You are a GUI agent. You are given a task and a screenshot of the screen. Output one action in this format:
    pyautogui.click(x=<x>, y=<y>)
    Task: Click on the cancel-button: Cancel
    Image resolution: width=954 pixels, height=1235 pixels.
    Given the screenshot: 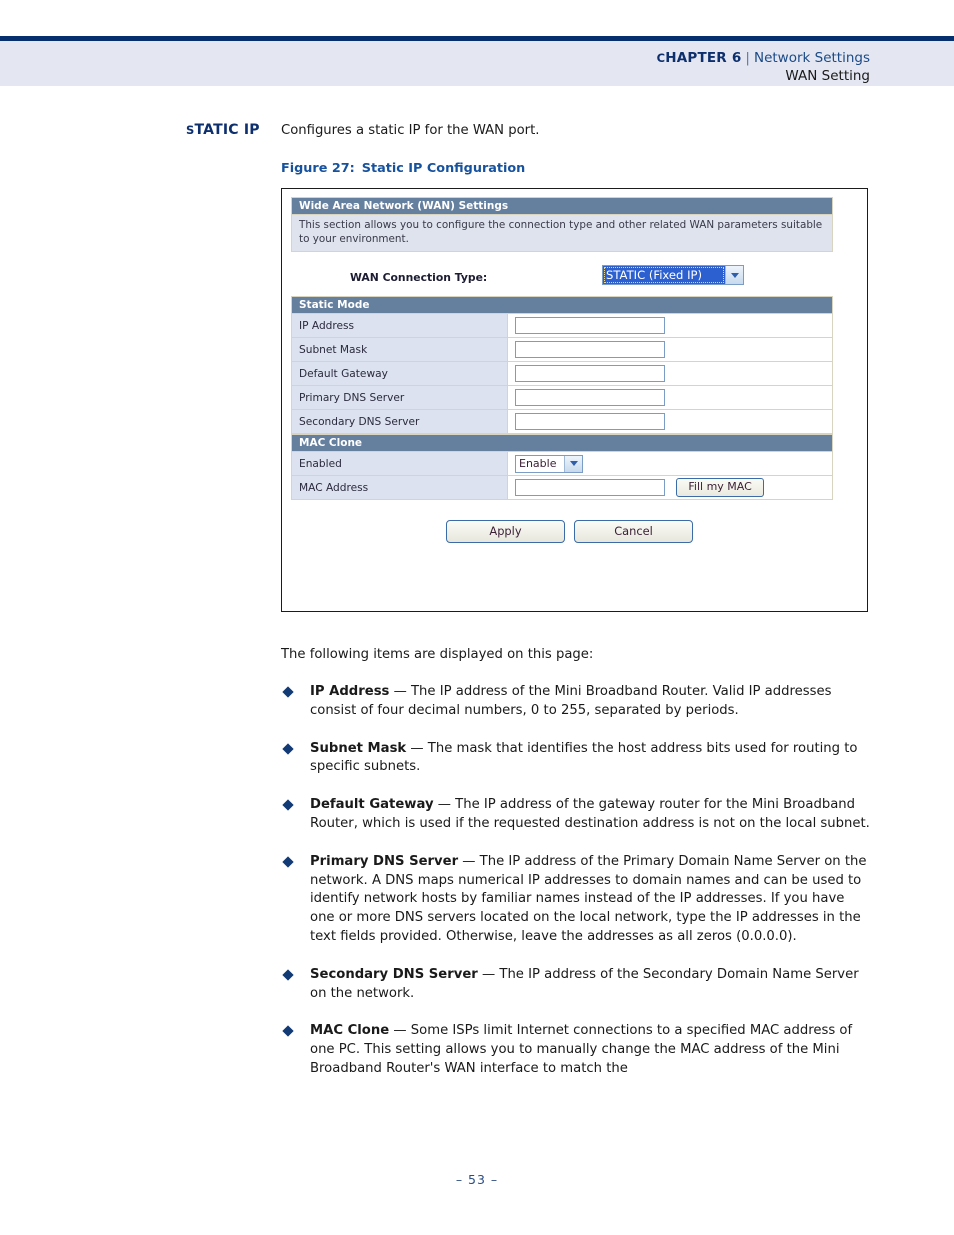 What is the action you would take?
    pyautogui.click(x=633, y=531)
    